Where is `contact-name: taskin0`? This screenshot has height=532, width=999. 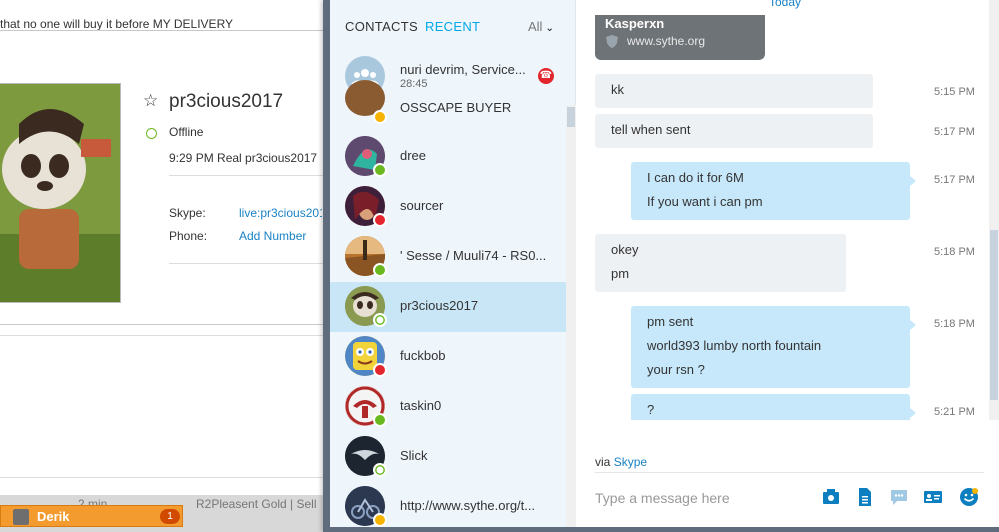
contact-name: taskin0 is located at coordinates (421, 405).